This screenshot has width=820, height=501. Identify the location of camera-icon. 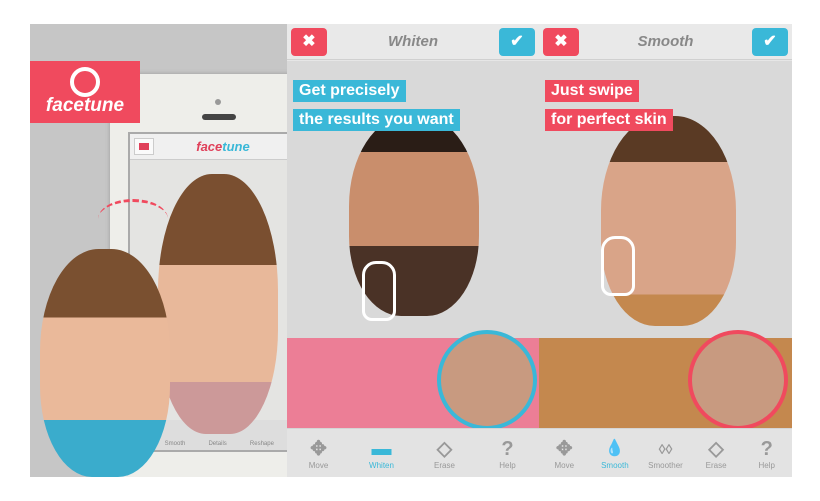
(144, 146).